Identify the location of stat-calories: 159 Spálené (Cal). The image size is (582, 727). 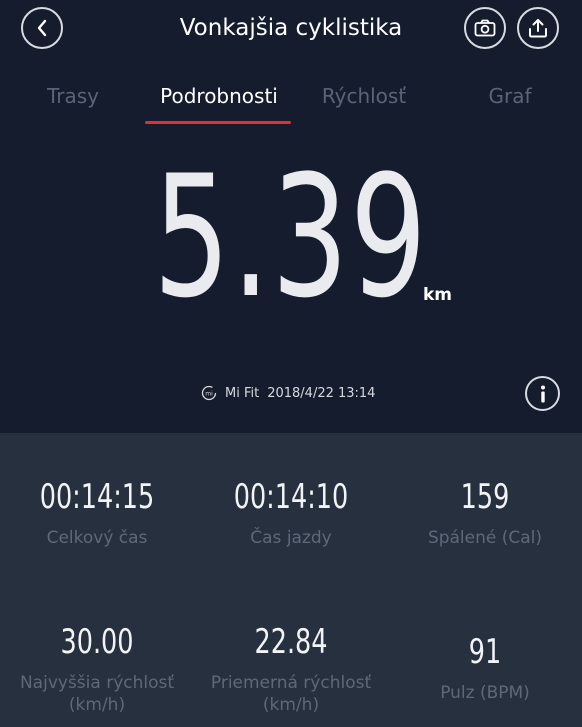
(485, 513).